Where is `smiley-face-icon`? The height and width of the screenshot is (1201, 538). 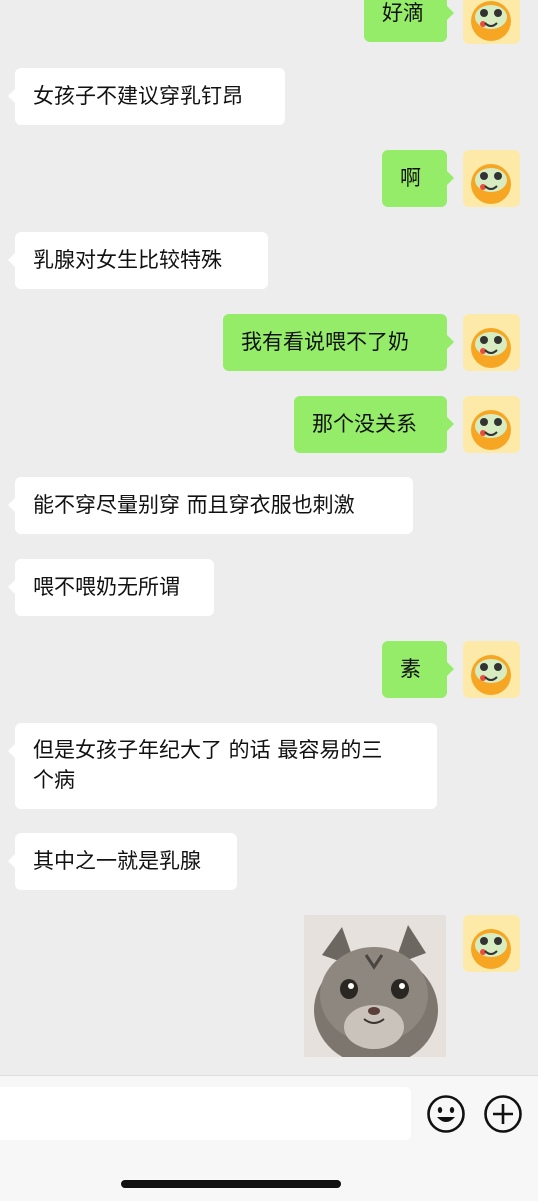 smiley-face-icon is located at coordinates (446, 1114).